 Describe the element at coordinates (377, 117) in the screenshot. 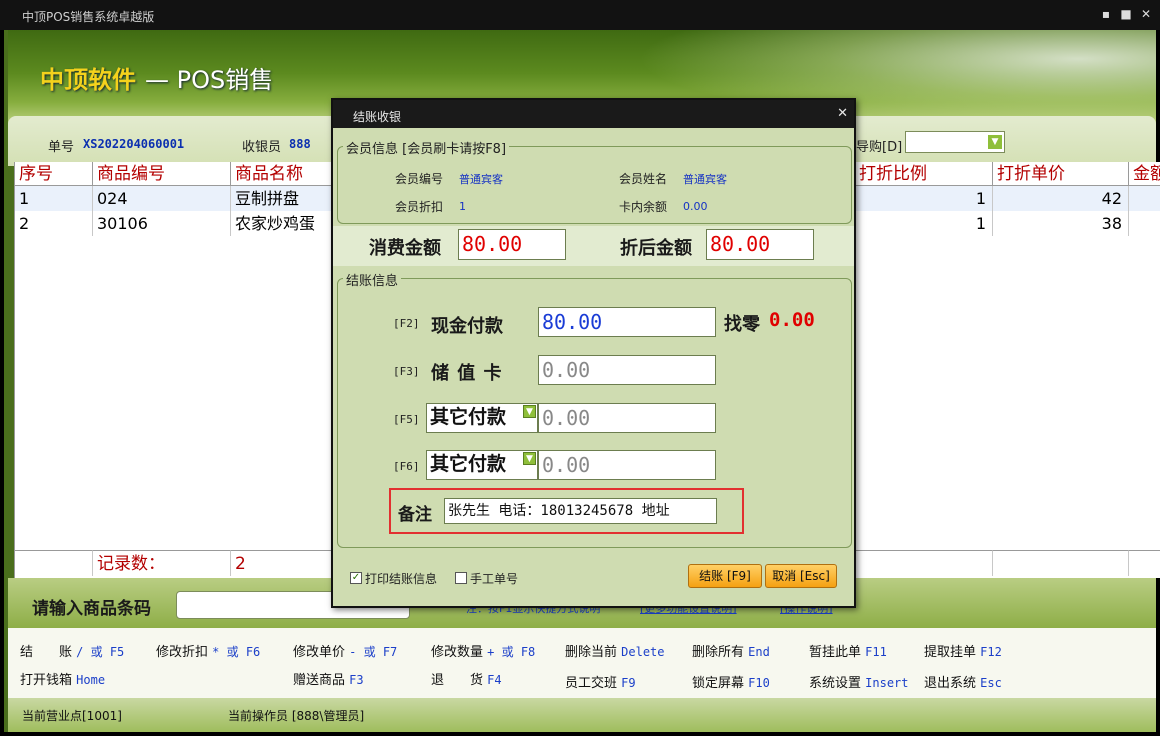

I see `dialog-title: 结账收银` at that location.